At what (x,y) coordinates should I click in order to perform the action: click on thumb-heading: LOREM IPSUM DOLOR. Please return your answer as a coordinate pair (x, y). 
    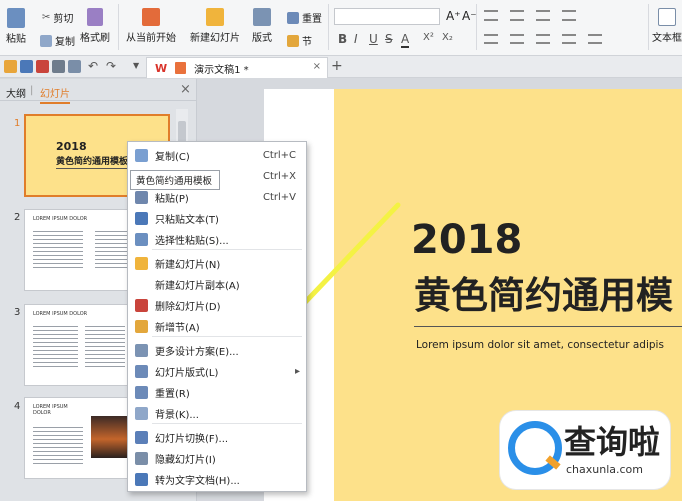
    Looking at the image, I should click on (60, 314).